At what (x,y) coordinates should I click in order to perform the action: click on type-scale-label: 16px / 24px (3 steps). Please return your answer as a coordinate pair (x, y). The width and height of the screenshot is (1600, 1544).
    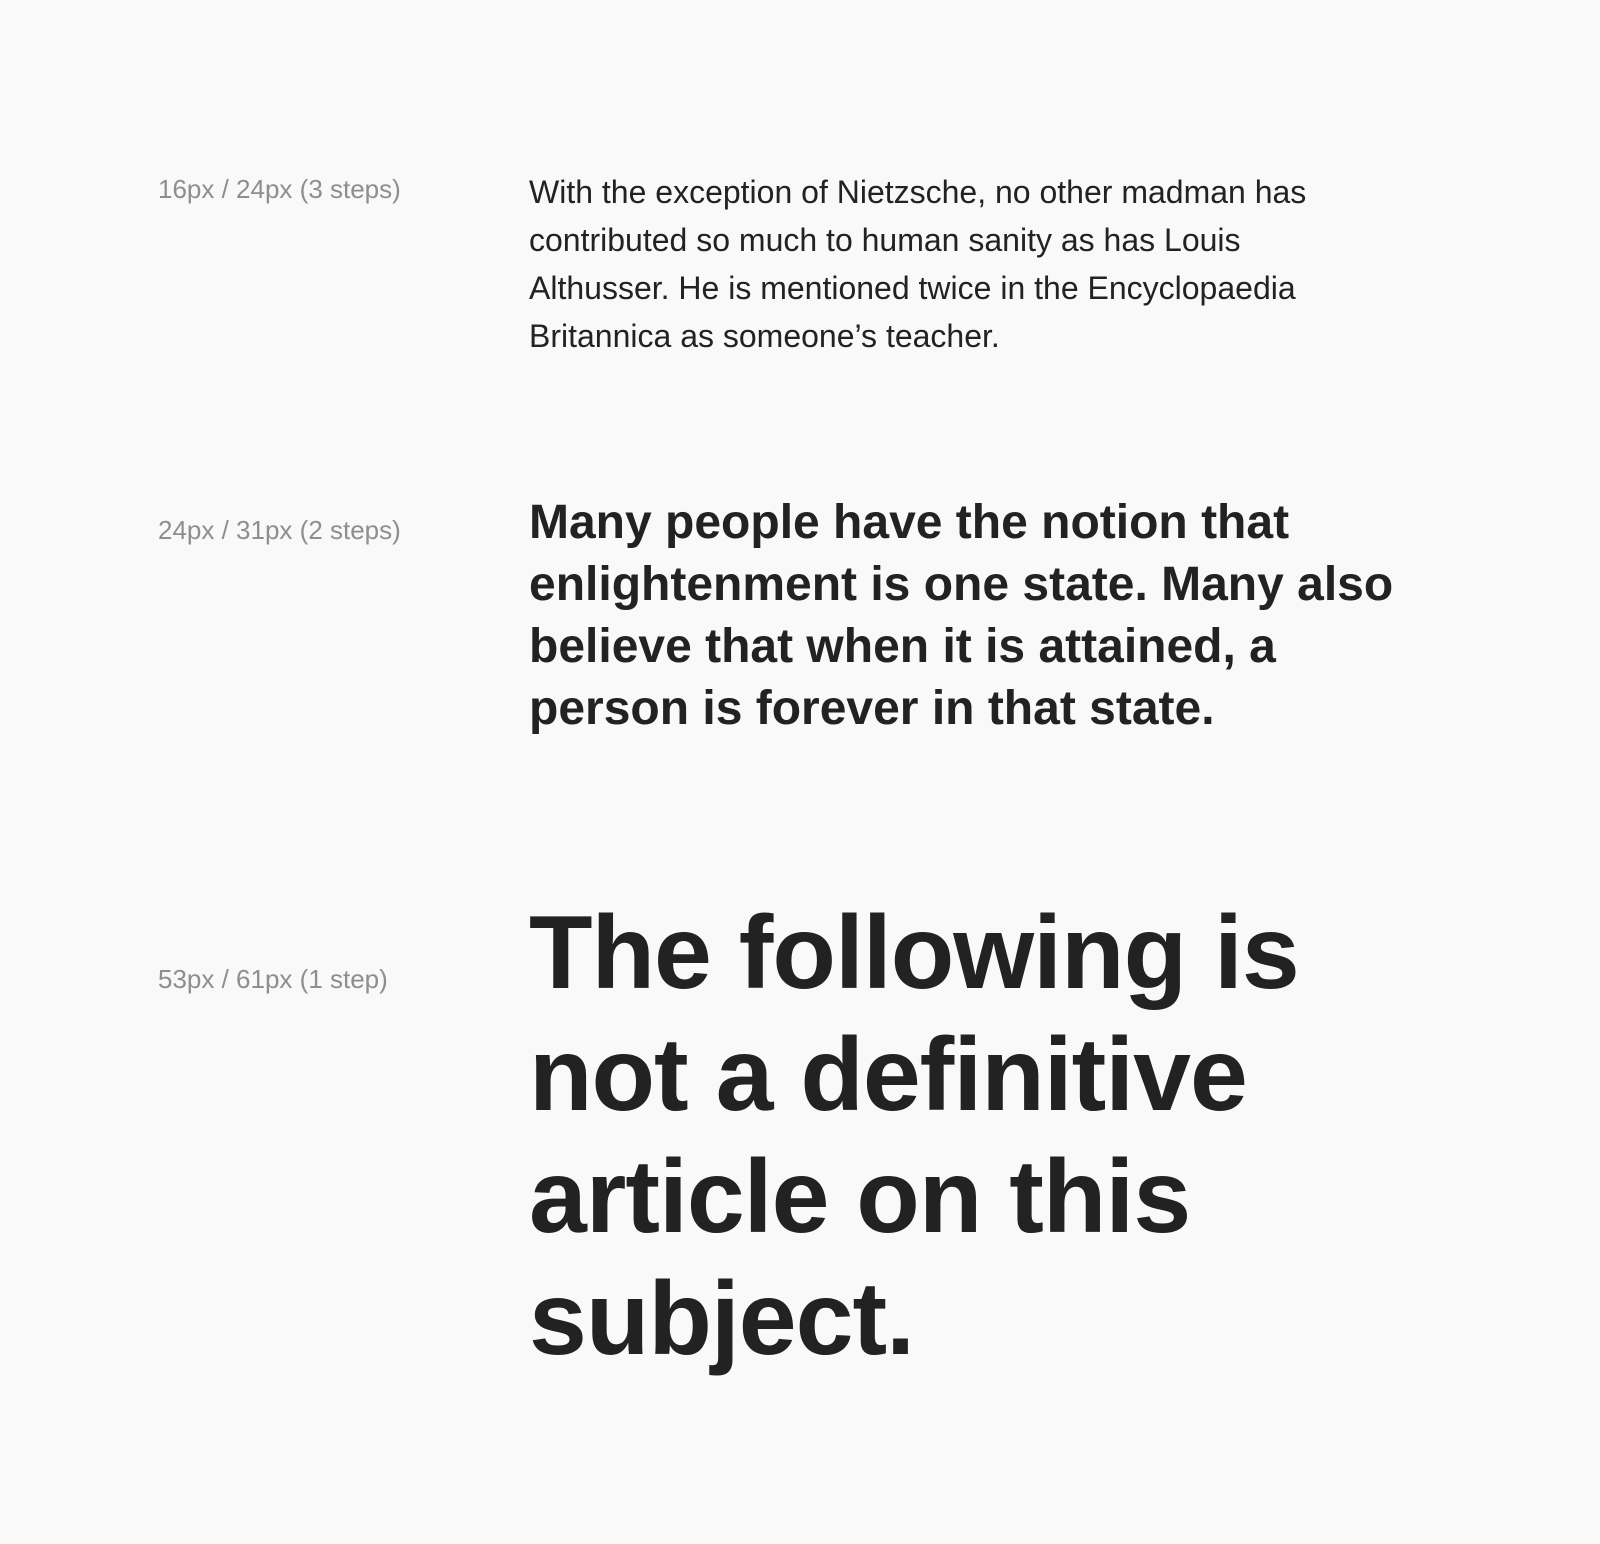
    Looking at the image, I should click on (279, 189).